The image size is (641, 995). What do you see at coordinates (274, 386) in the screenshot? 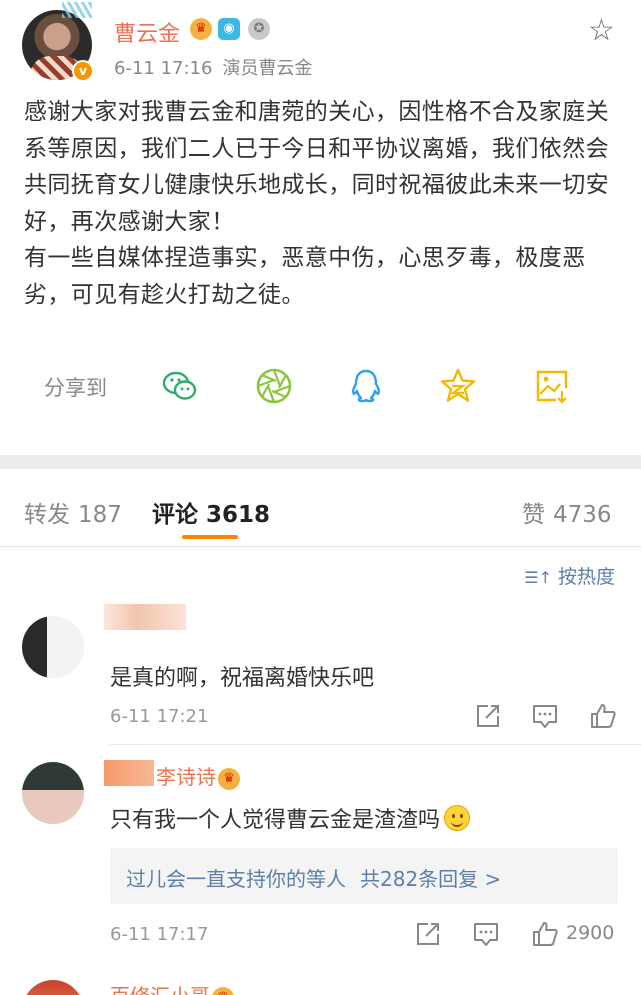
I see `moments-icon` at bounding box center [274, 386].